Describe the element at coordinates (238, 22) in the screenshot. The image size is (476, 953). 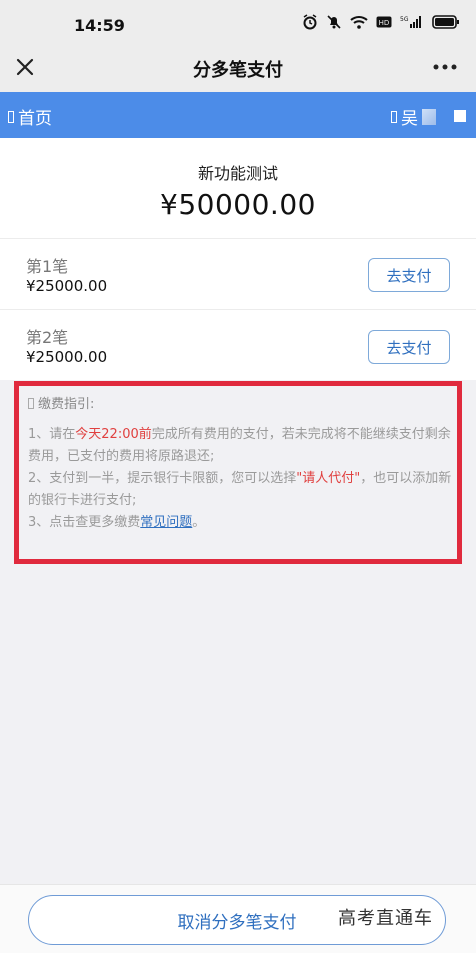
I see `status-bar: 14:59 HD 5G` at that location.